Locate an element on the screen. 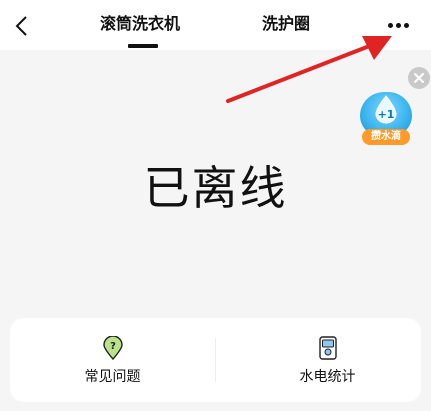 This screenshot has height=411, width=431. help-pin-icon: ? is located at coordinates (113, 348).